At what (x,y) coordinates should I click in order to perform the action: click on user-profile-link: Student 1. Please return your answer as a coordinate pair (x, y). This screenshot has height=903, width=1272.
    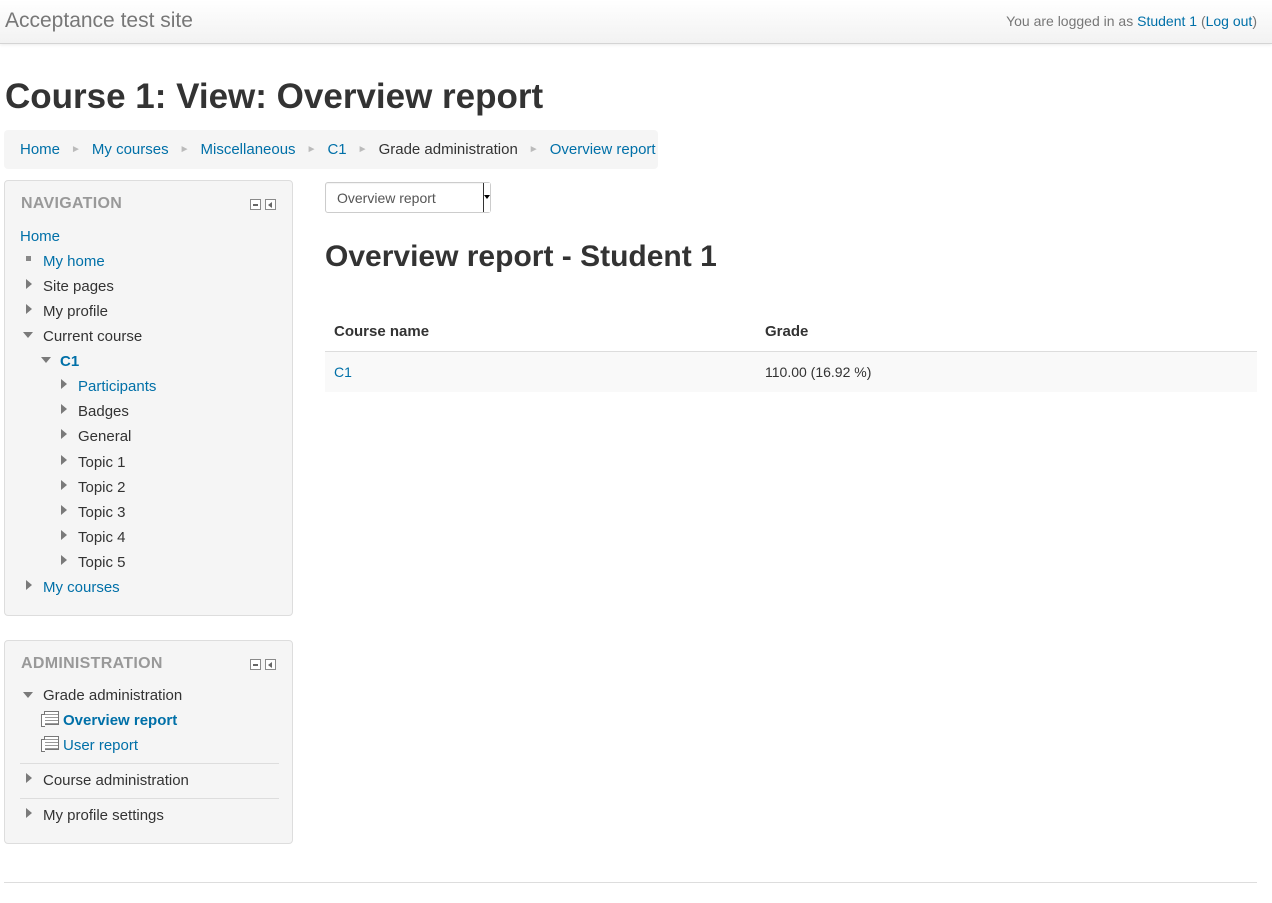
    Looking at the image, I should click on (1167, 21).